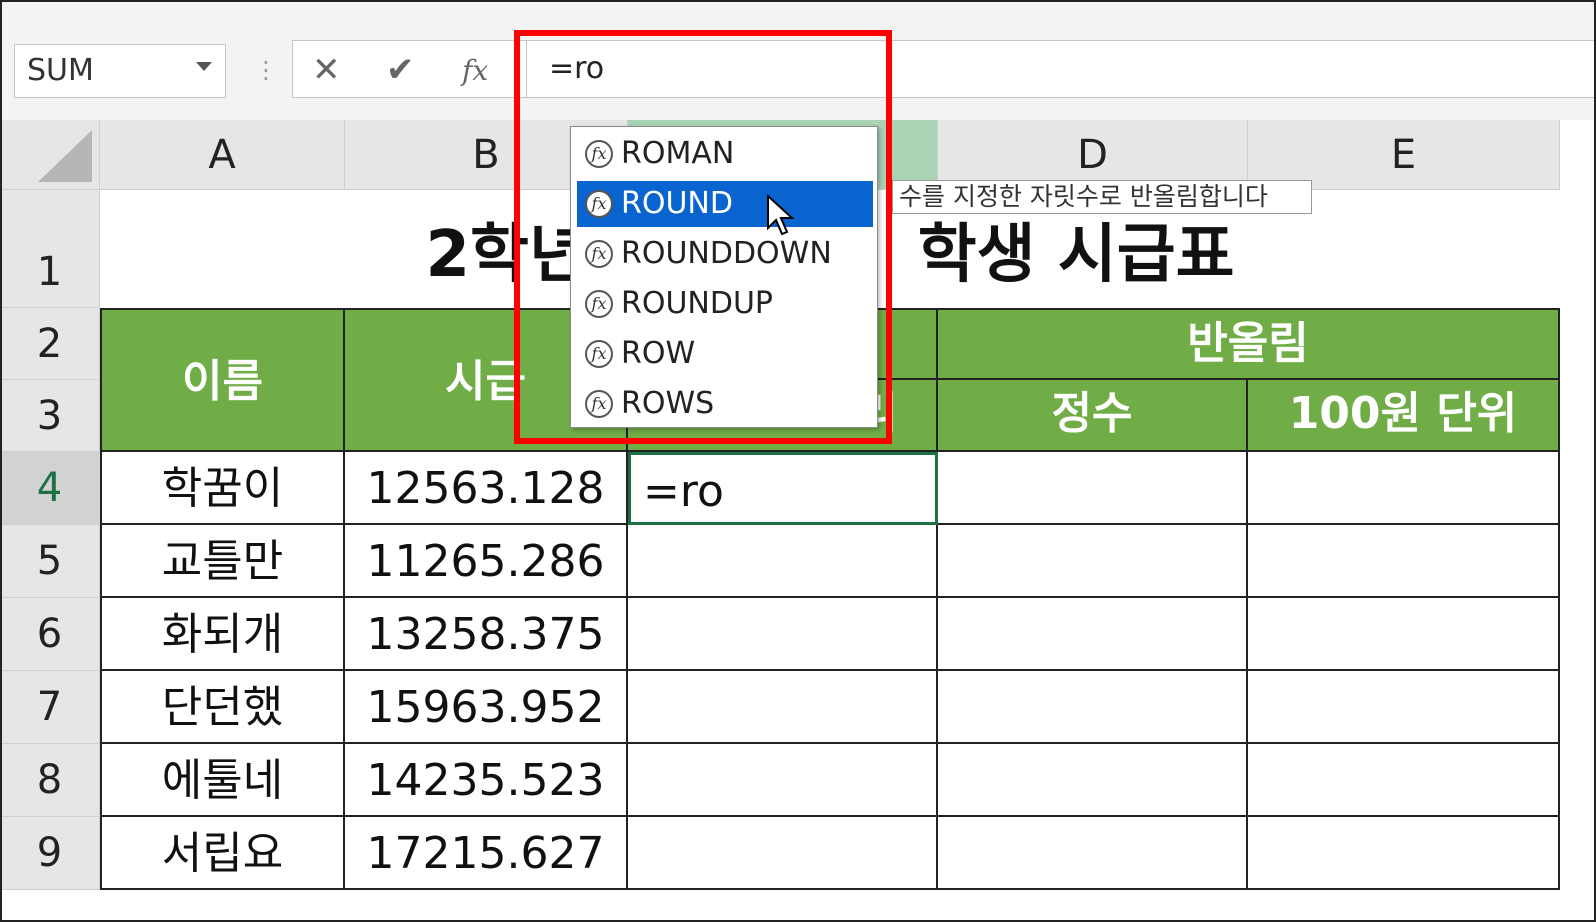 The image size is (1596, 922). What do you see at coordinates (266, 70) in the screenshot?
I see `more-dots-icon: ⋮` at bounding box center [266, 70].